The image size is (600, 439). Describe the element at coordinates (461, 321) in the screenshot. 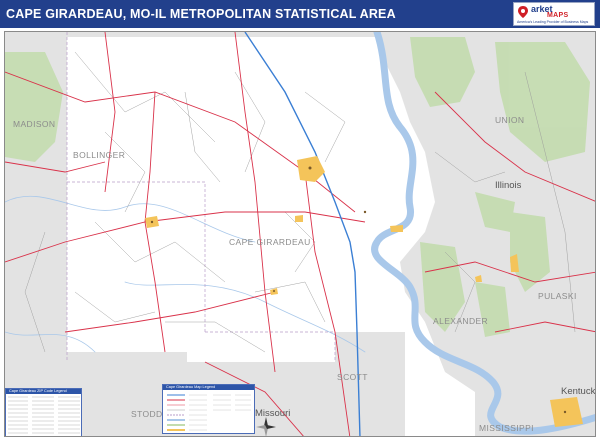

I see `county-label-alexander: ALEXANDER` at that location.